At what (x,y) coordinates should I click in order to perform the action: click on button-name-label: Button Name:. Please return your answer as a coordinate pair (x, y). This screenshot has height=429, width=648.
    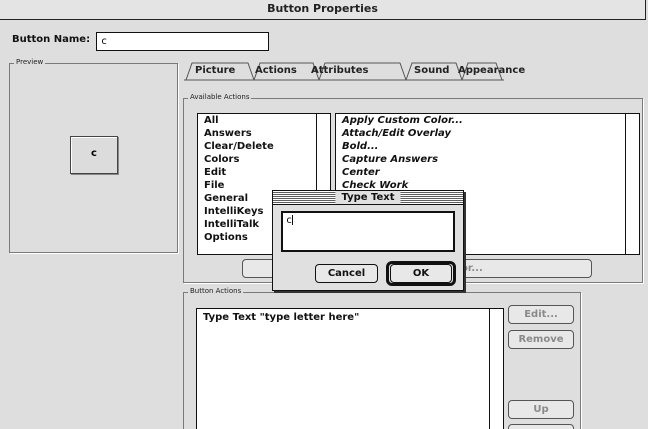
    Looking at the image, I should click on (51, 39).